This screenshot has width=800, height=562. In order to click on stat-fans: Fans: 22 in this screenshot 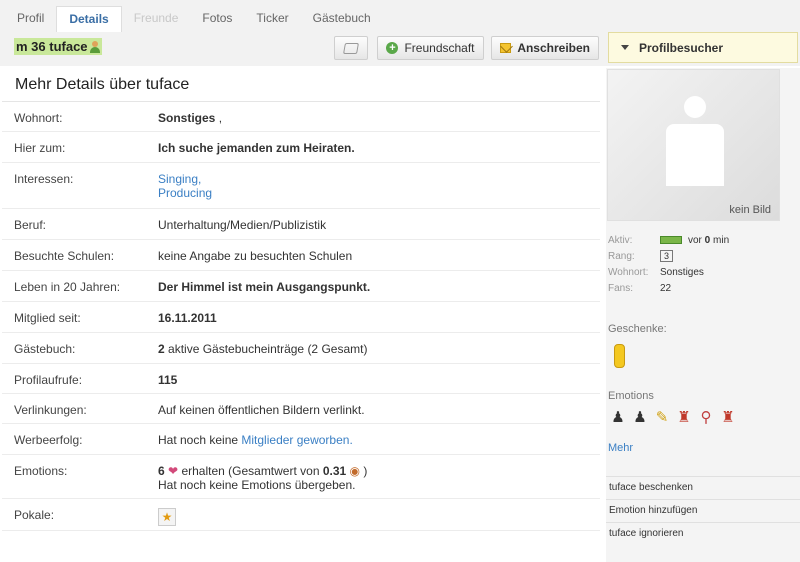, I will do `click(668, 289)`.